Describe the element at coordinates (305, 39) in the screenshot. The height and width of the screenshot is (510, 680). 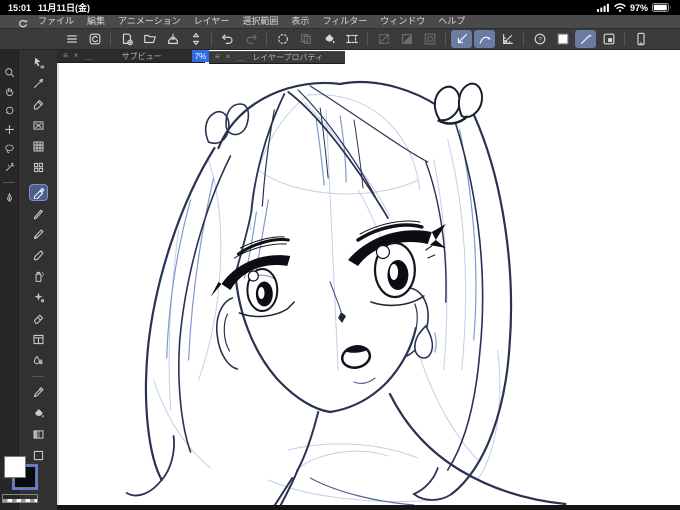
I see `paste-button` at that location.